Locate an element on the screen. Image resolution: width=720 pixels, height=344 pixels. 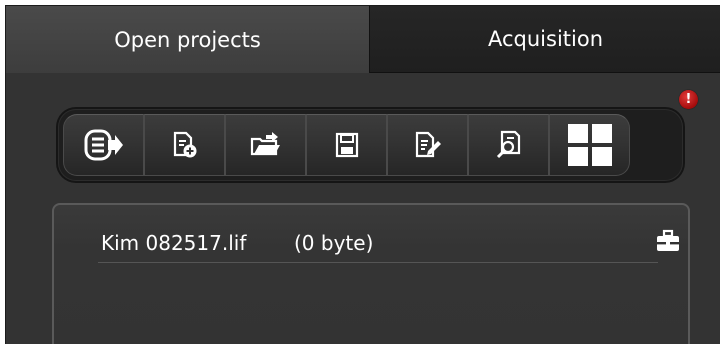
edit-project-button is located at coordinates (427, 145).